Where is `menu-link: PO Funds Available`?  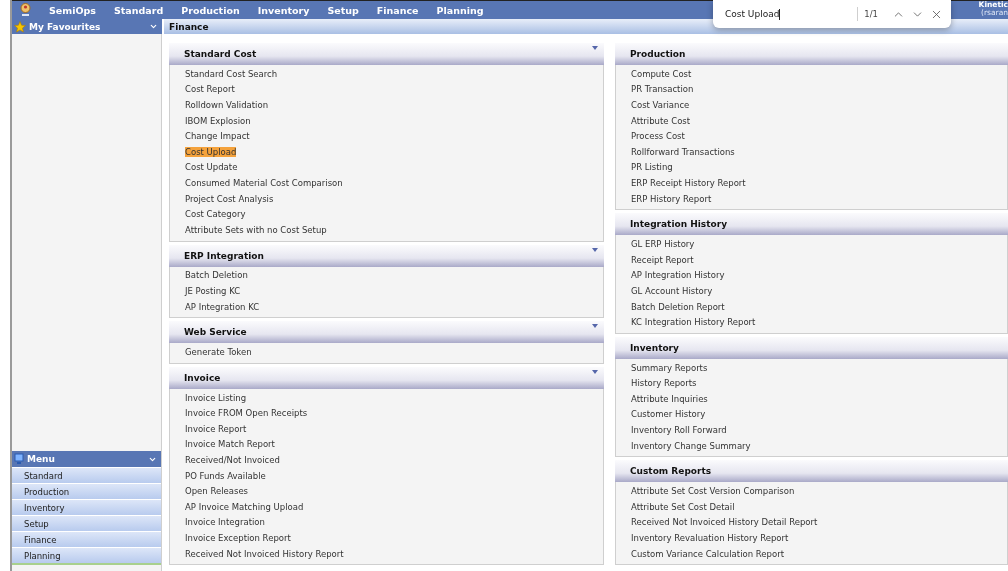 menu-link: PO Funds Available is located at coordinates (225, 475).